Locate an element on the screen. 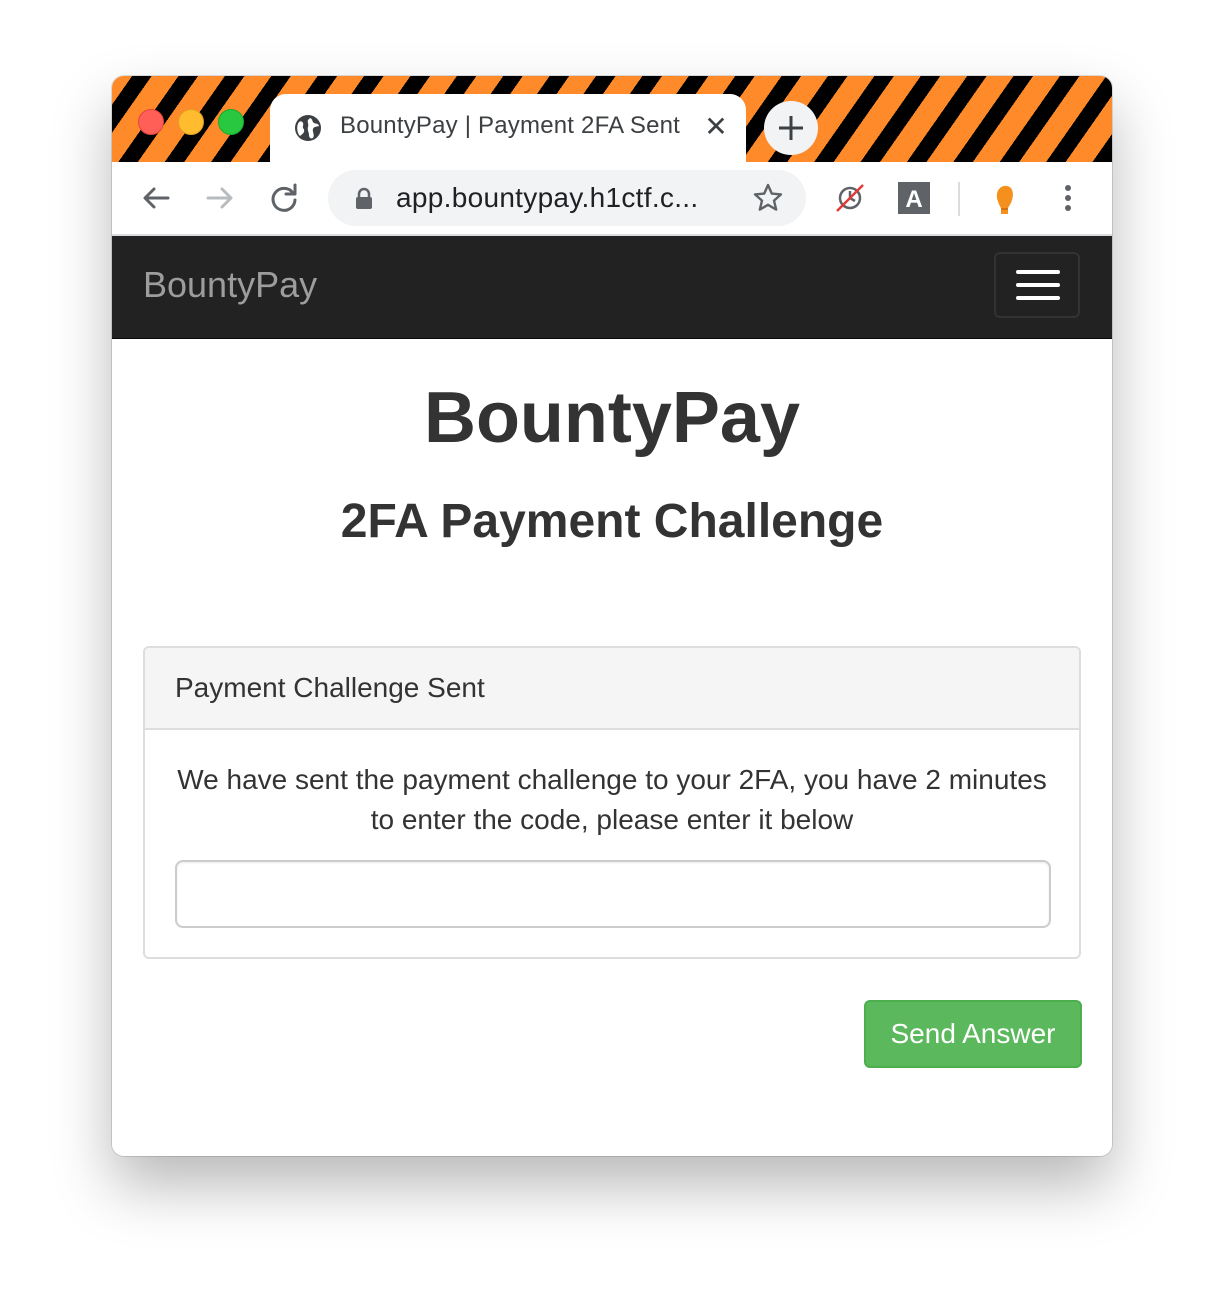 This screenshot has height=1304, width=1224. plus-icon is located at coordinates (791, 128).